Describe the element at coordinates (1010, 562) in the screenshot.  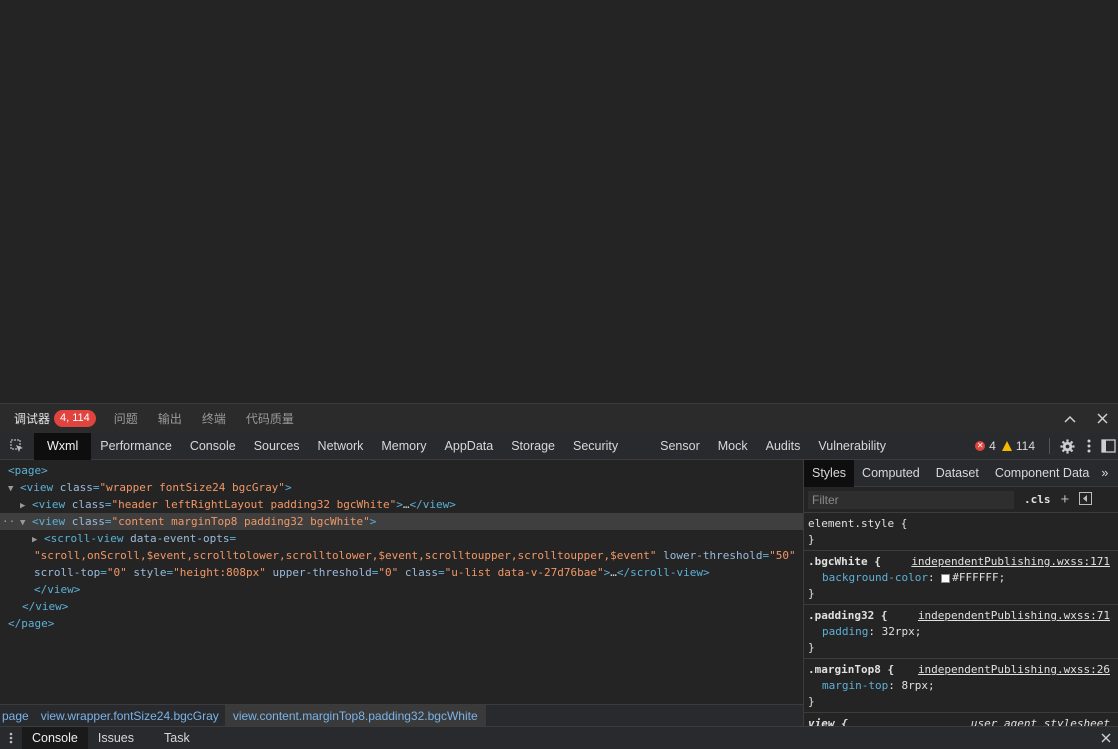
I see `style-source-link: independentPublishing.wxss:171` at that location.